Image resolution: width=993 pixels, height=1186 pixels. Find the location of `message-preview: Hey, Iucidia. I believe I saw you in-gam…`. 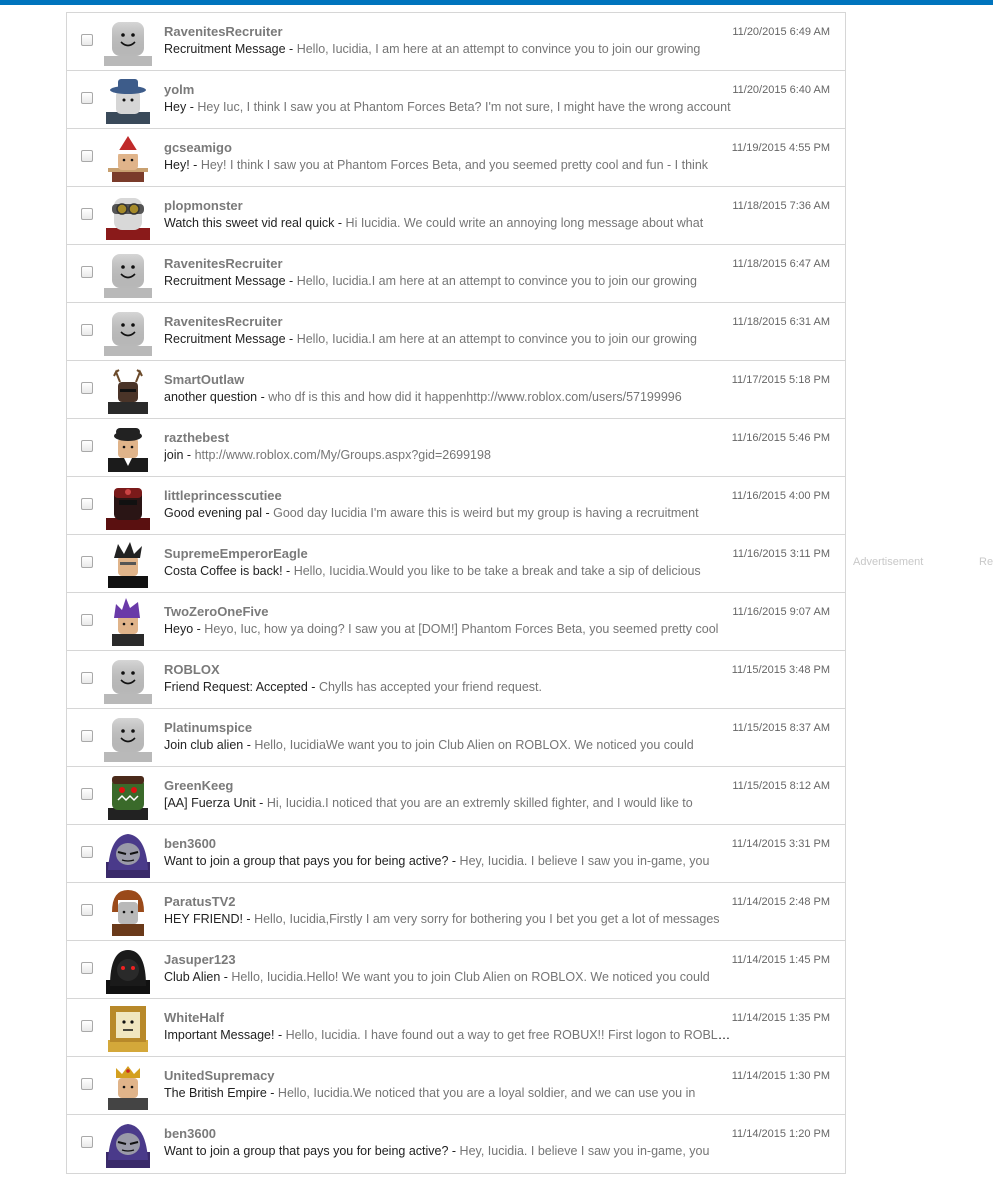

message-preview: Hey, Iucidia. I believe I saw you in-gam… is located at coordinates (585, 861).